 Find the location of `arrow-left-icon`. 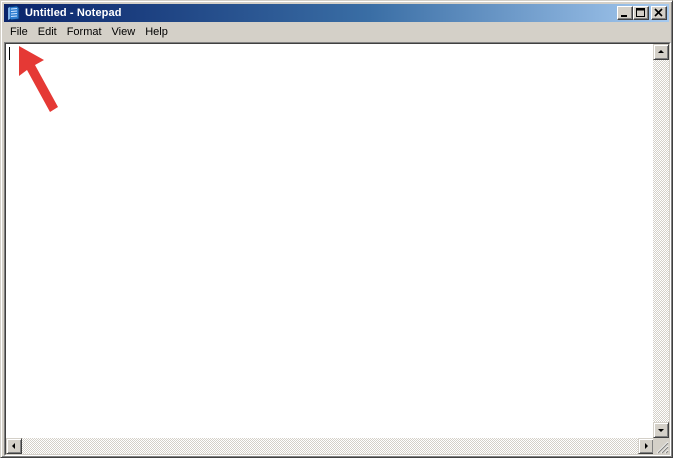

arrow-left-icon is located at coordinates (13, 446).